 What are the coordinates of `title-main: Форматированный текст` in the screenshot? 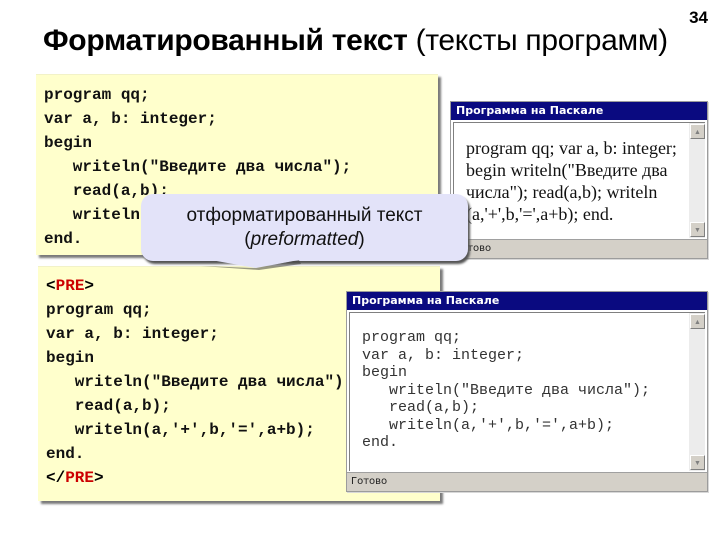 It's located at (225, 40).